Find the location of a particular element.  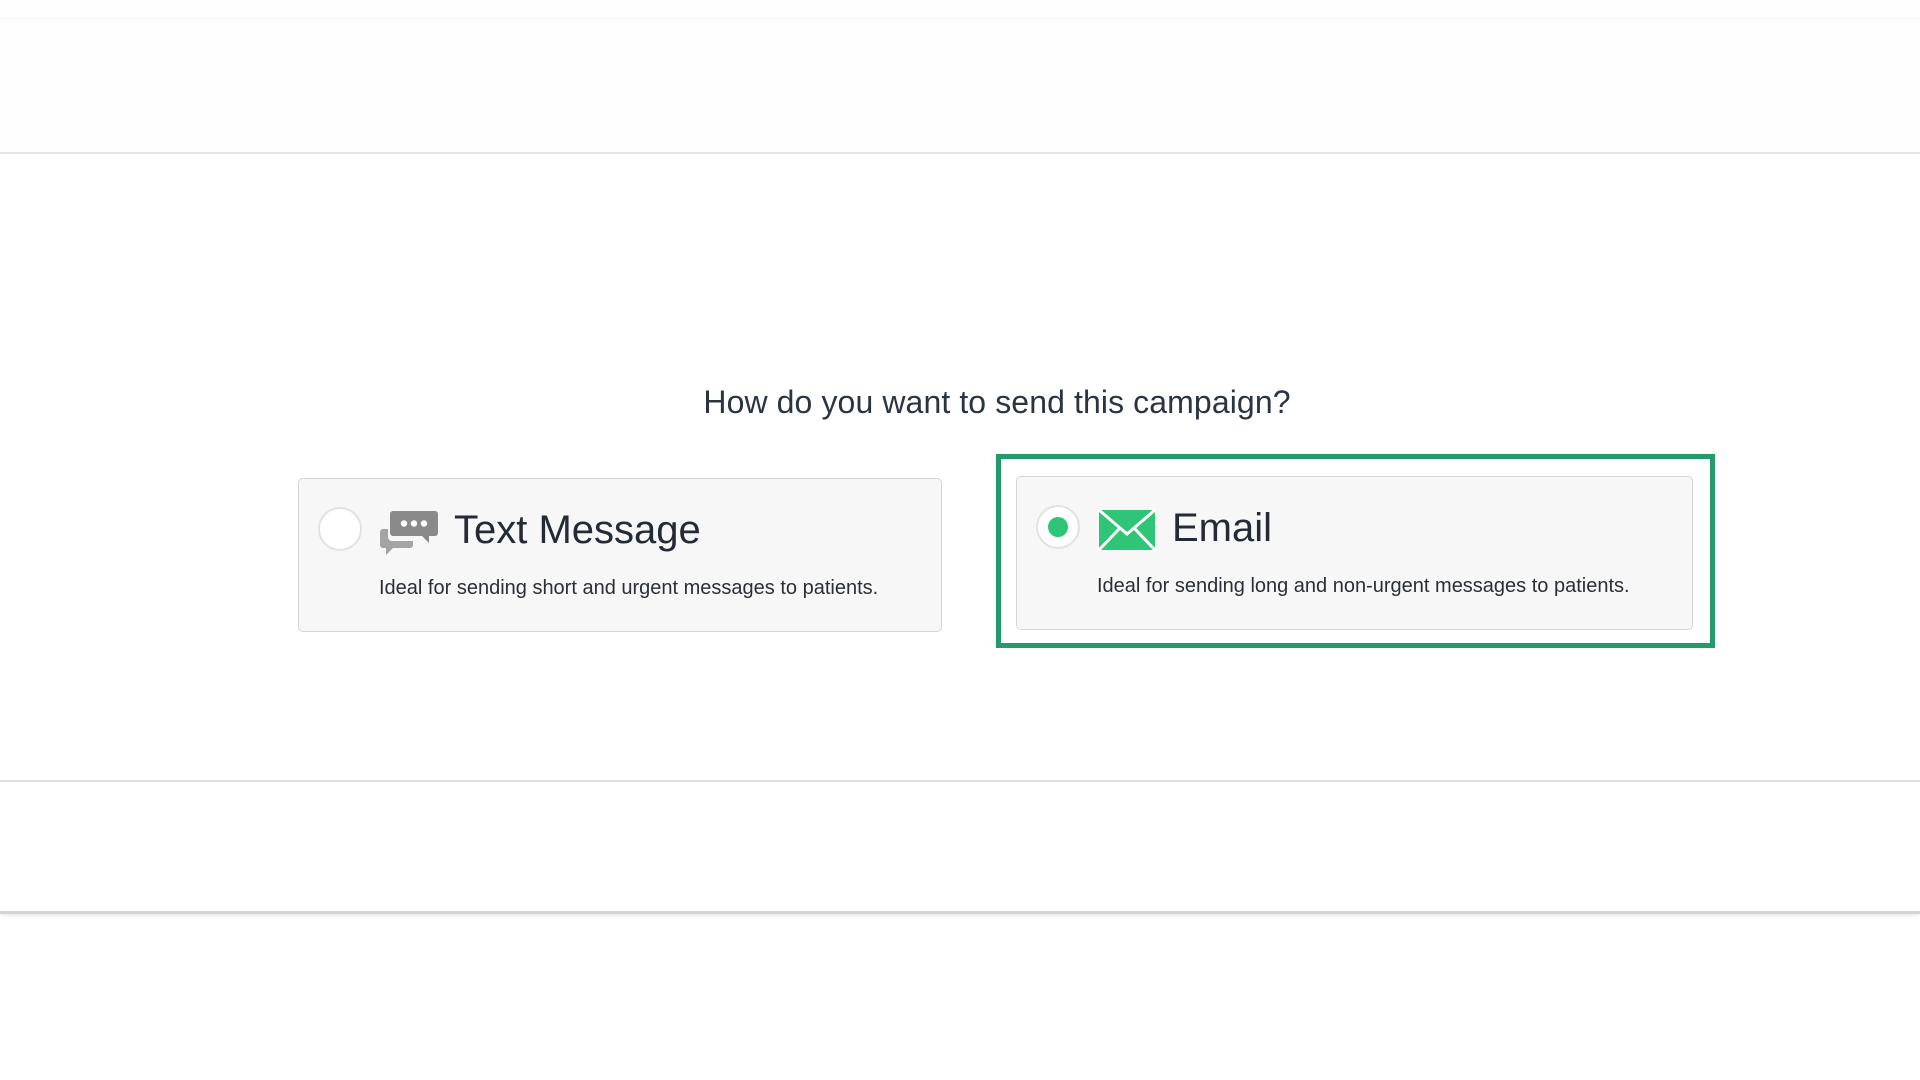

top-band is located at coordinates (960, 77).